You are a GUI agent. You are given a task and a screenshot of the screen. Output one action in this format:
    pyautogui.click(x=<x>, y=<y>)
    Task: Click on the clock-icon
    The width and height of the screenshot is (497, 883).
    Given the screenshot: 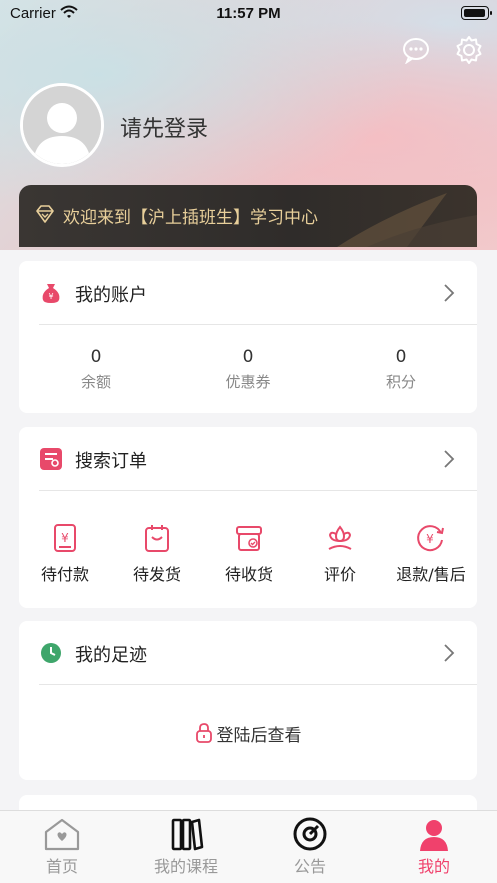 What is the action you would take?
    pyautogui.click(x=51, y=653)
    